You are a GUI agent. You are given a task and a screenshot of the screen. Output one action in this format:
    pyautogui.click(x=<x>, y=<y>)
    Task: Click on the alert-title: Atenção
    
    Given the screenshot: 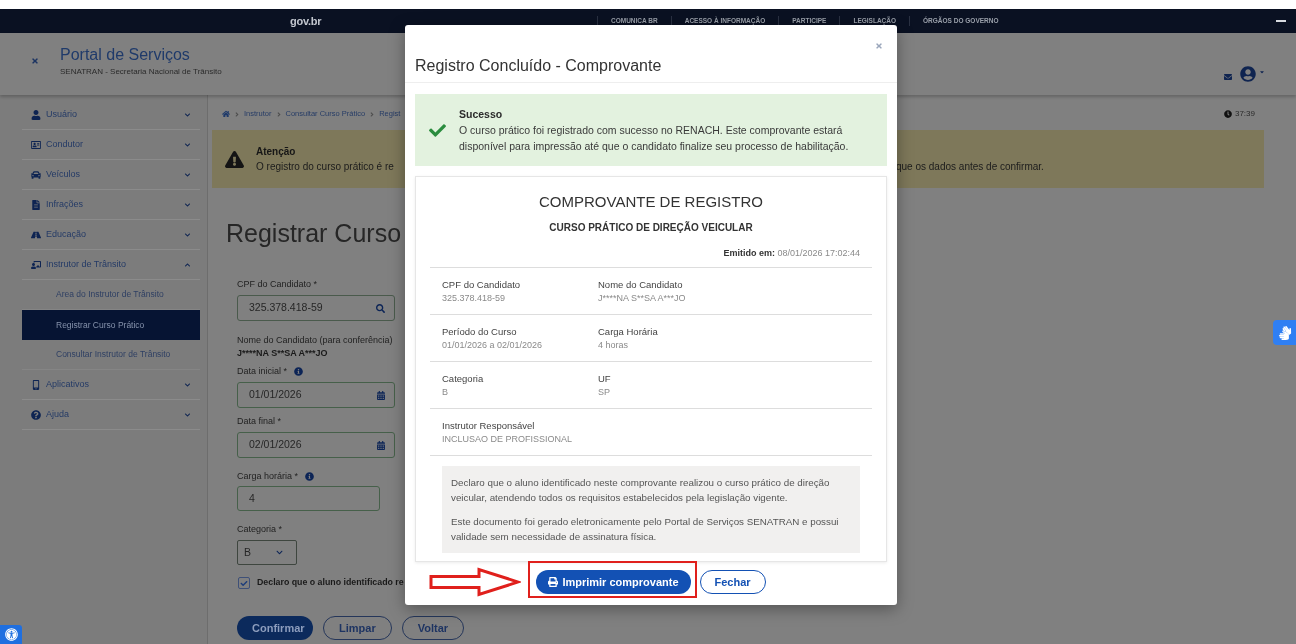 What is the action you would take?
    pyautogui.click(x=276, y=152)
    